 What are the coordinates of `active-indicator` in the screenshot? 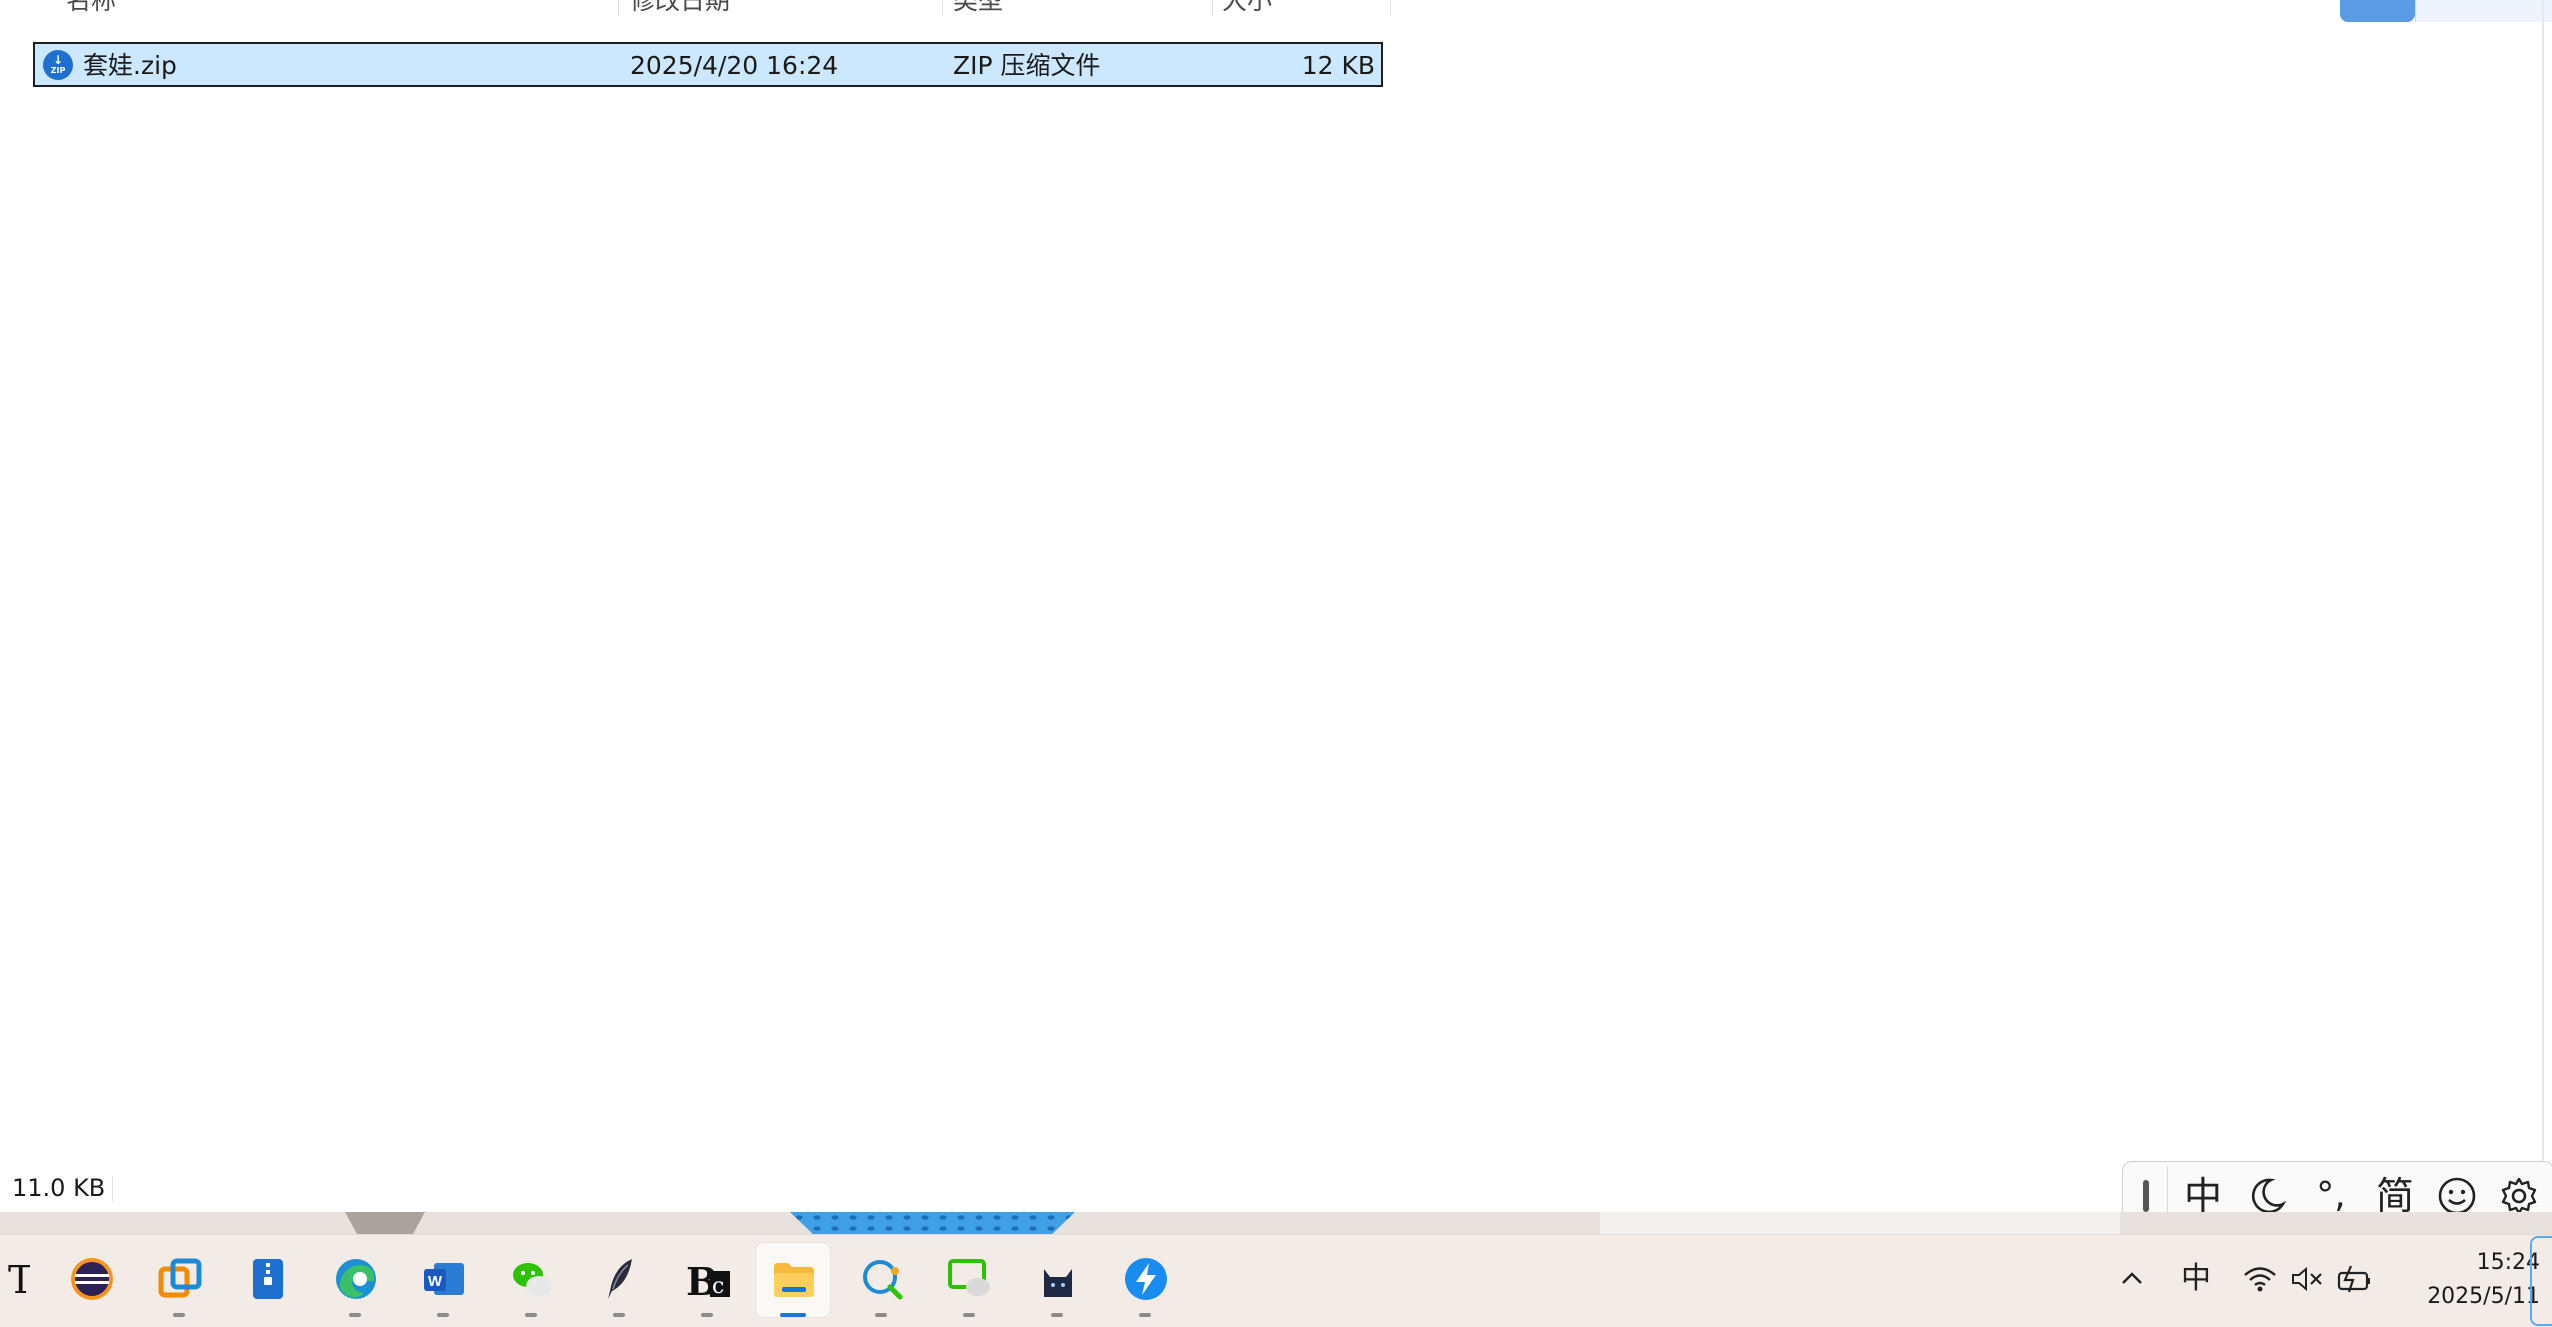 It's located at (793, 1315).